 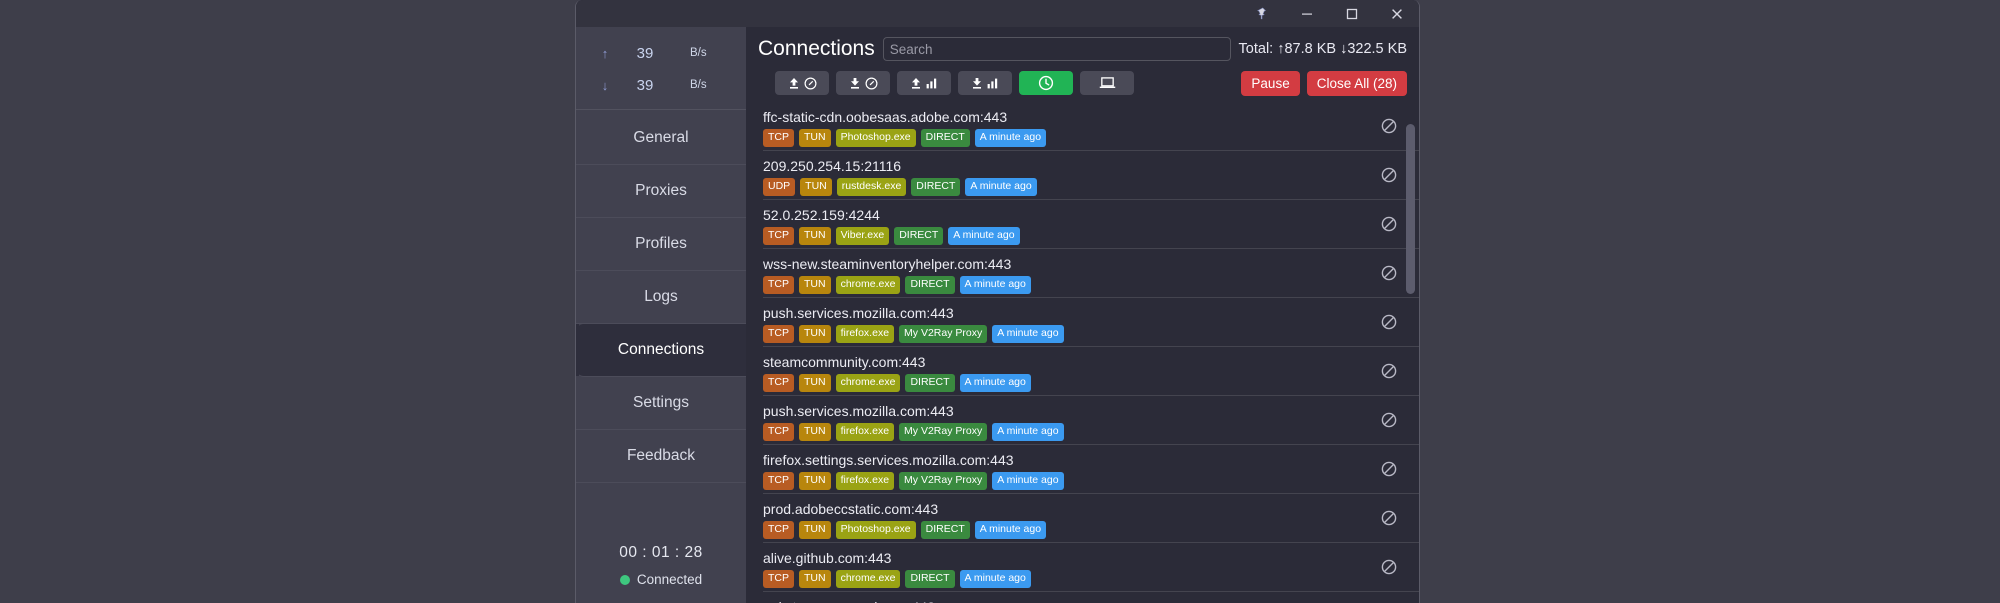 What do you see at coordinates (645, 85) in the screenshot?
I see `download-speed-value: 39` at bounding box center [645, 85].